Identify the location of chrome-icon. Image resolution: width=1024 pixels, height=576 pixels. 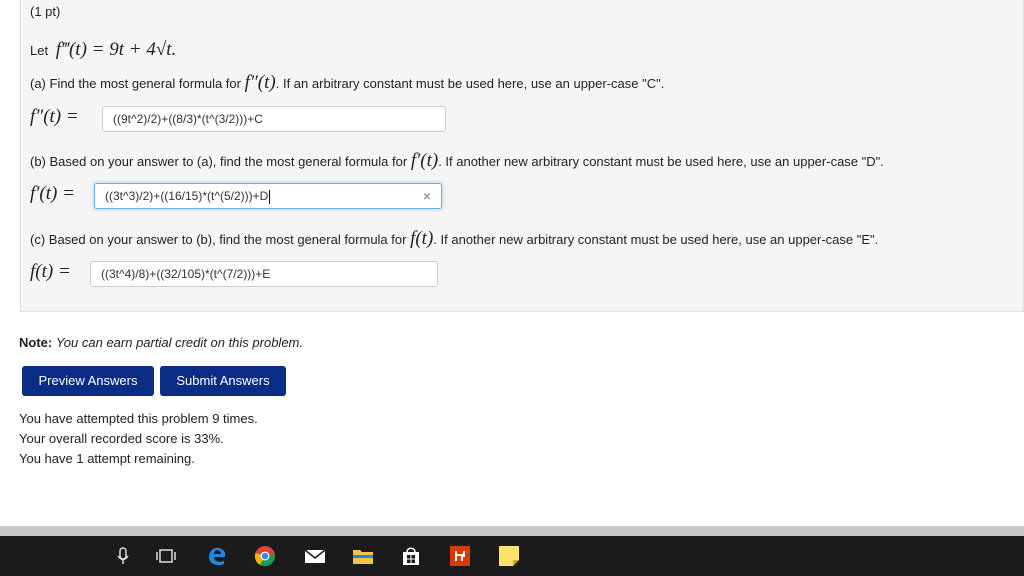
(265, 556).